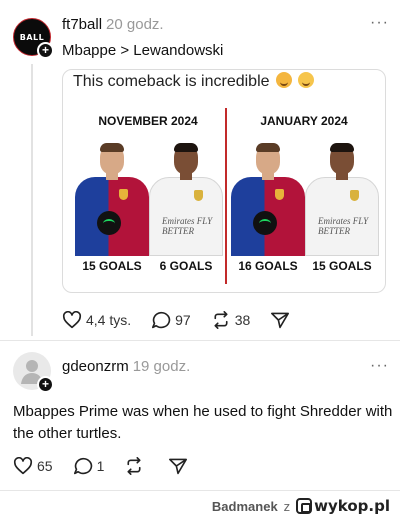  I want to click on avatar-ft7ball: BALL +, so click(33, 38).